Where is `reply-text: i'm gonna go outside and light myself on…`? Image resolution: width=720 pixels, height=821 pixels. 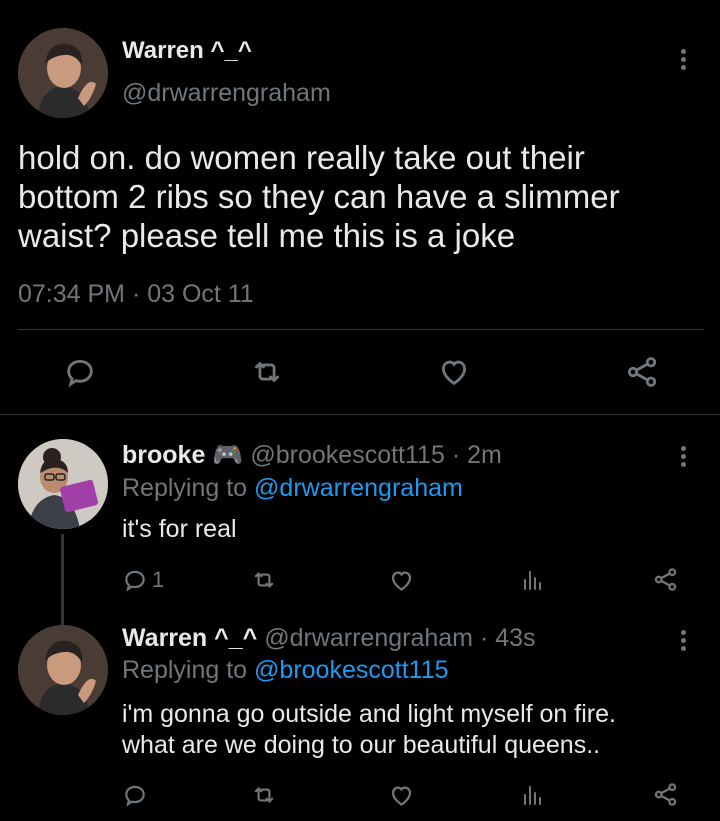 reply-text: i'm gonna go outside and light myself on… is located at coordinates (369, 730).